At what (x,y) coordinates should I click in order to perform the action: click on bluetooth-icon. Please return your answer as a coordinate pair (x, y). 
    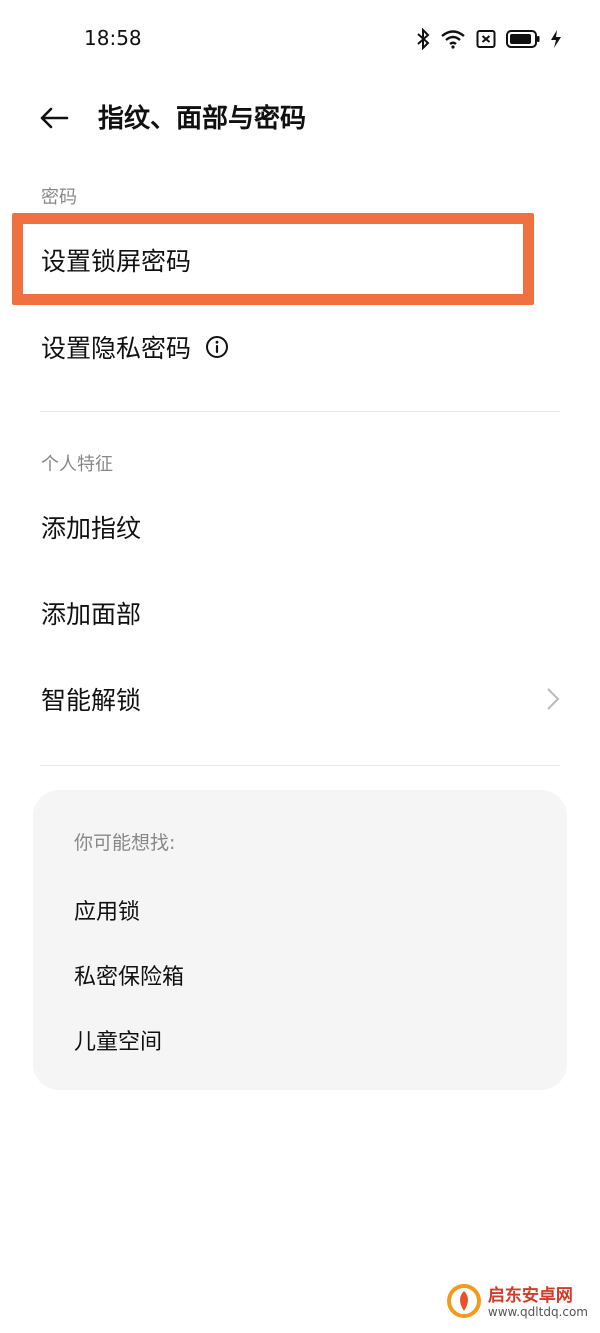
    Looking at the image, I should click on (423, 39).